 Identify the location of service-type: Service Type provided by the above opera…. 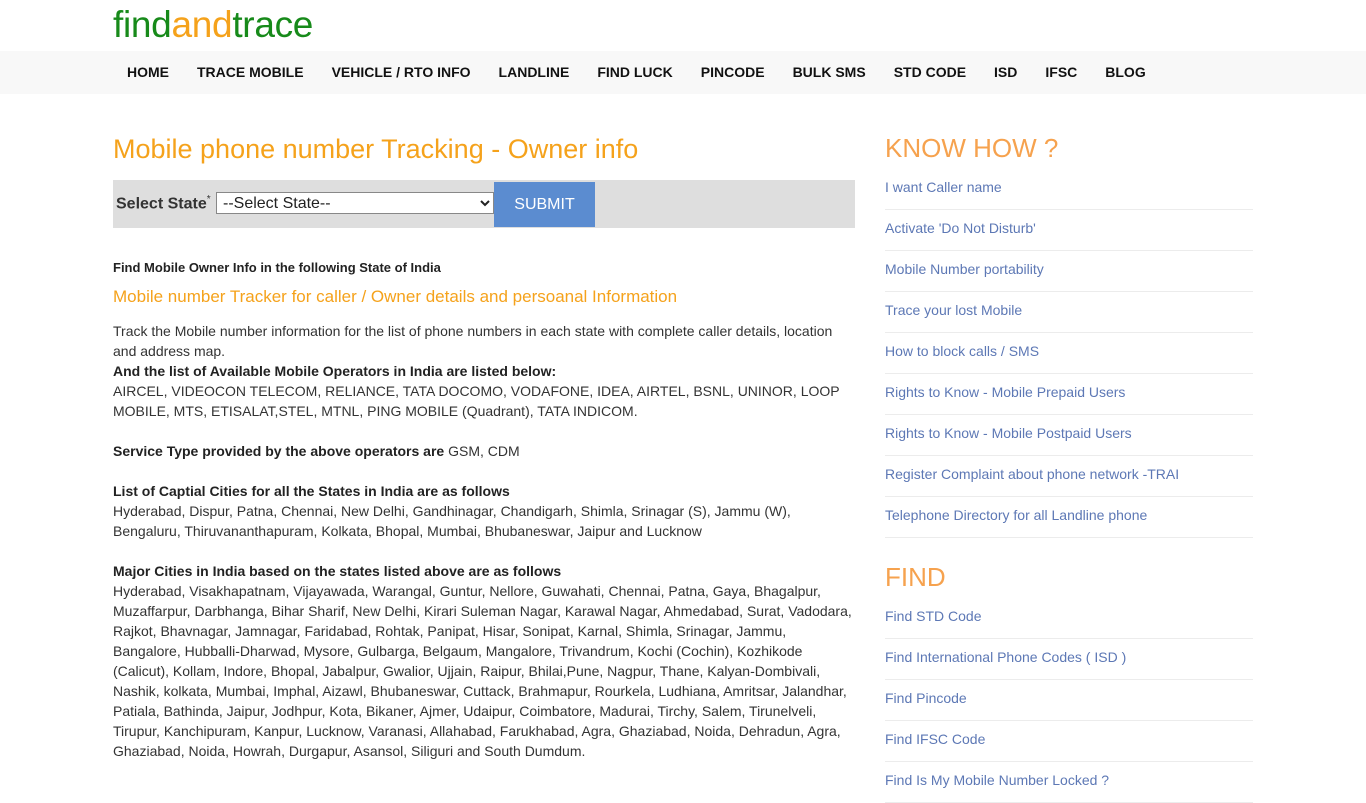
(316, 451).